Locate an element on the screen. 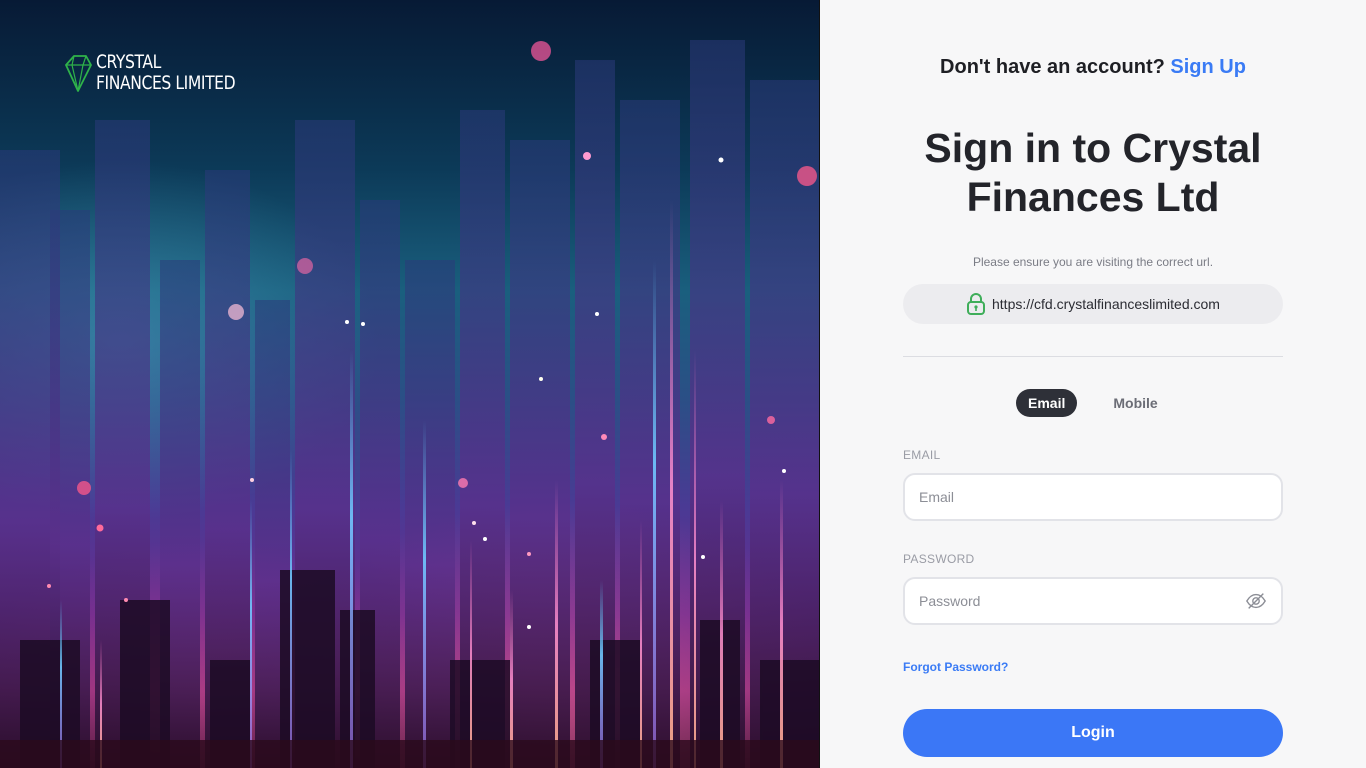  tab-mobile: Mobile is located at coordinates (1135, 403).